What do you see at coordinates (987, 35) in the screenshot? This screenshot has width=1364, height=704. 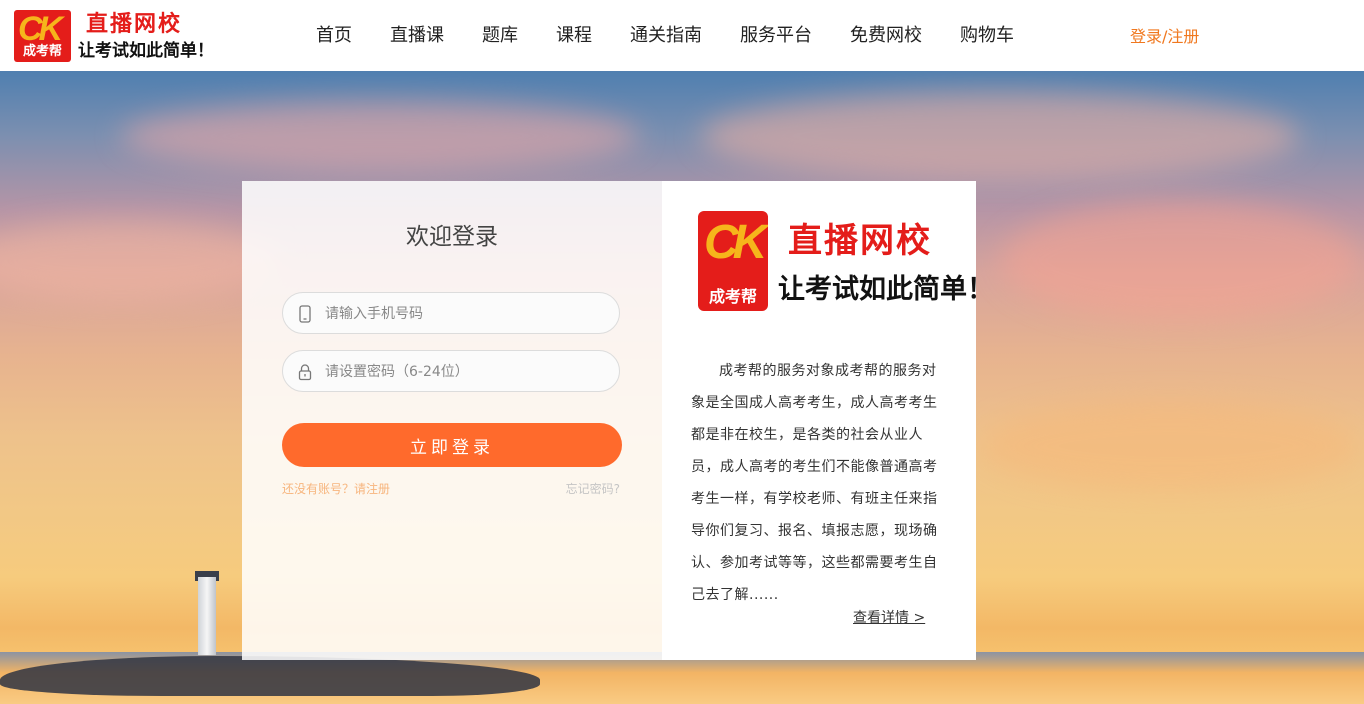 I see `nav-item-cart: 购物车` at bounding box center [987, 35].